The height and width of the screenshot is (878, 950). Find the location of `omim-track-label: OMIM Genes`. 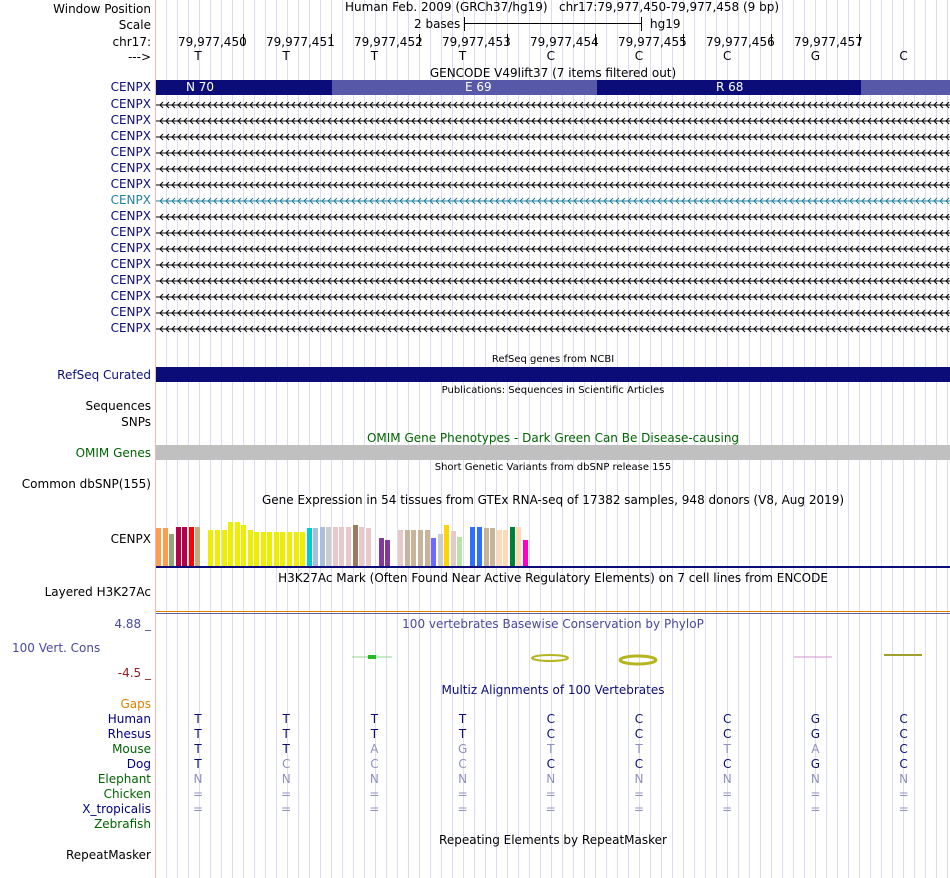

omim-track-label: OMIM Genes is located at coordinates (113, 453).